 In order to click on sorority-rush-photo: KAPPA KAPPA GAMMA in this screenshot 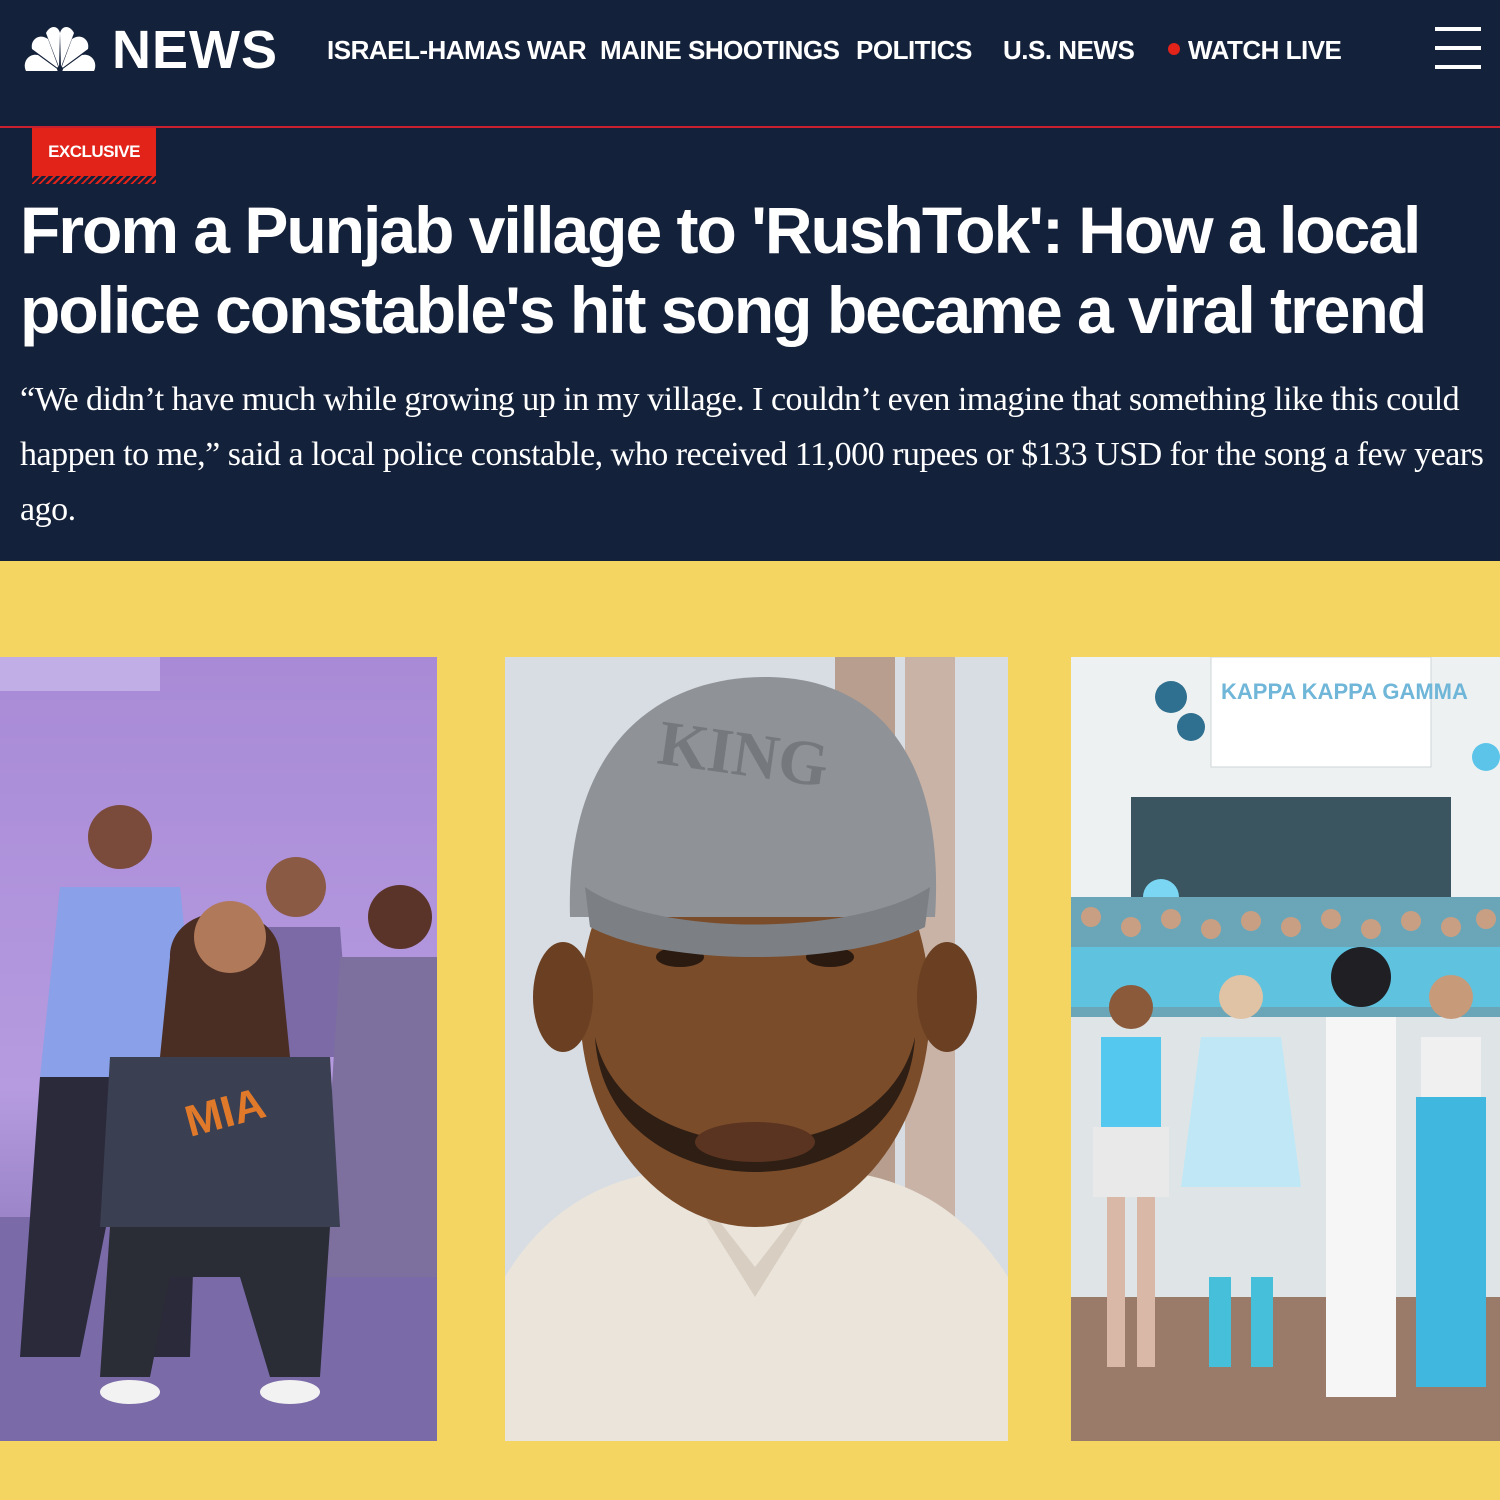, I will do `click(1285, 1049)`.